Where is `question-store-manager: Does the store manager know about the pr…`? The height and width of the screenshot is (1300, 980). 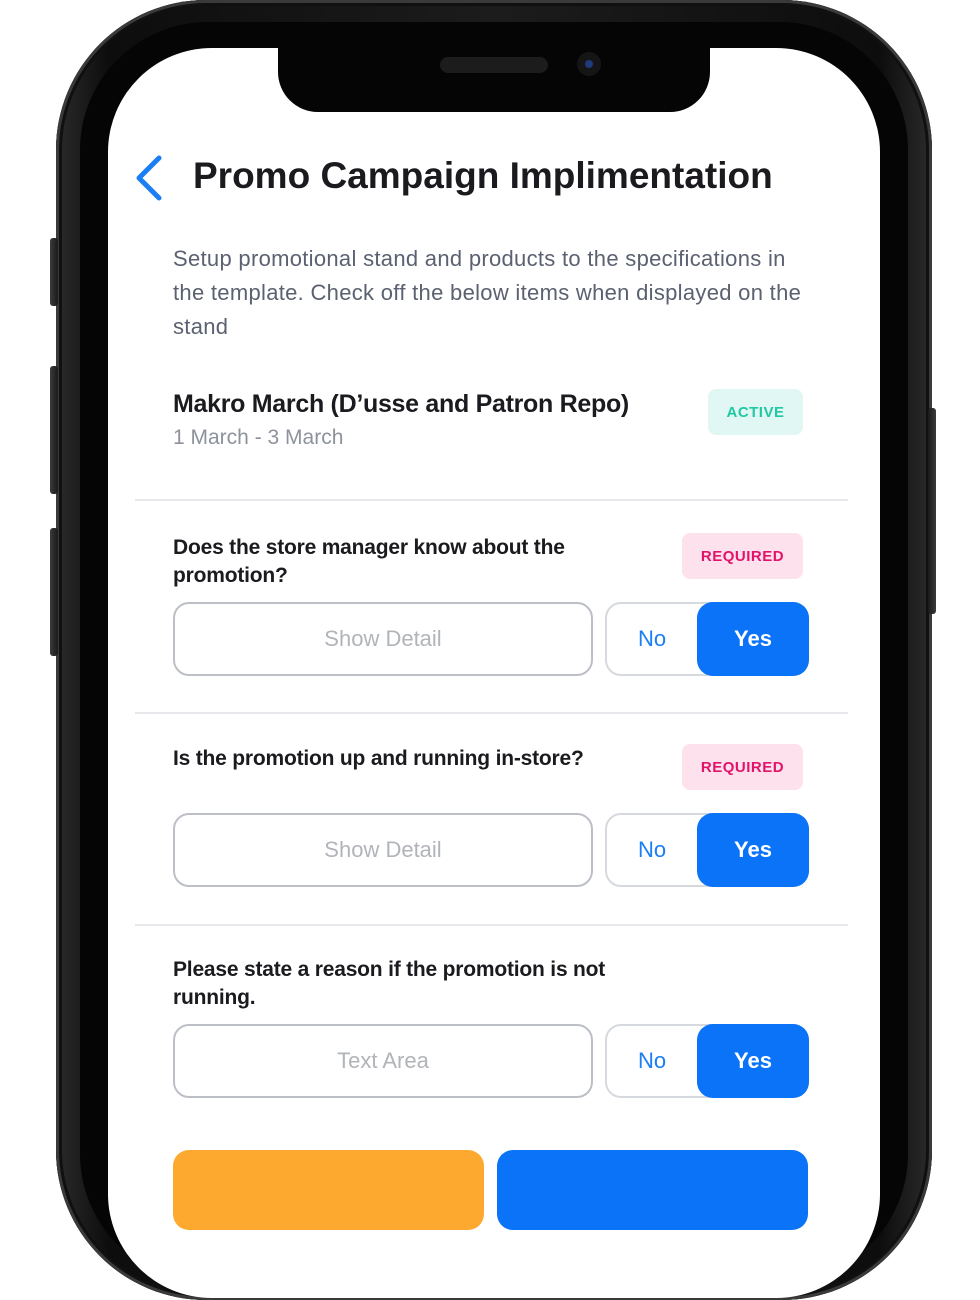 question-store-manager: Does the store manager know about the pr… is located at coordinates (369, 561).